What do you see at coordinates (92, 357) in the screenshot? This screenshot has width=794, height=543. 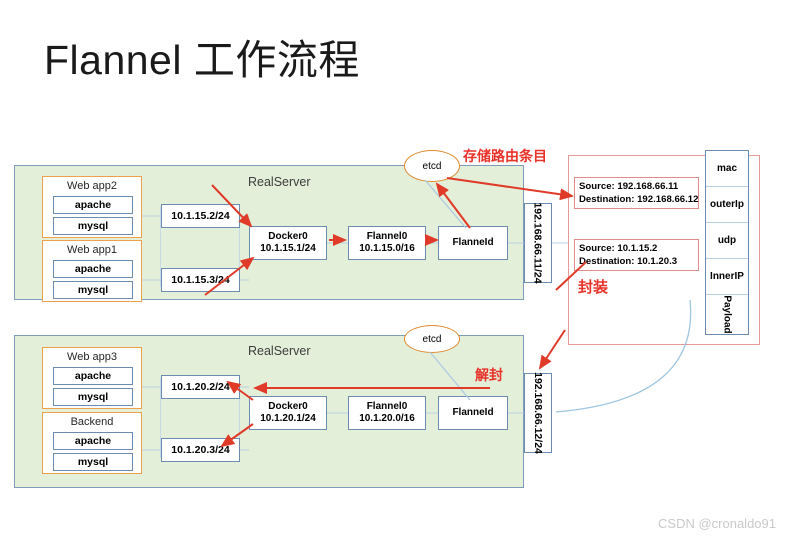 I see `app-group-title: Web app3` at bounding box center [92, 357].